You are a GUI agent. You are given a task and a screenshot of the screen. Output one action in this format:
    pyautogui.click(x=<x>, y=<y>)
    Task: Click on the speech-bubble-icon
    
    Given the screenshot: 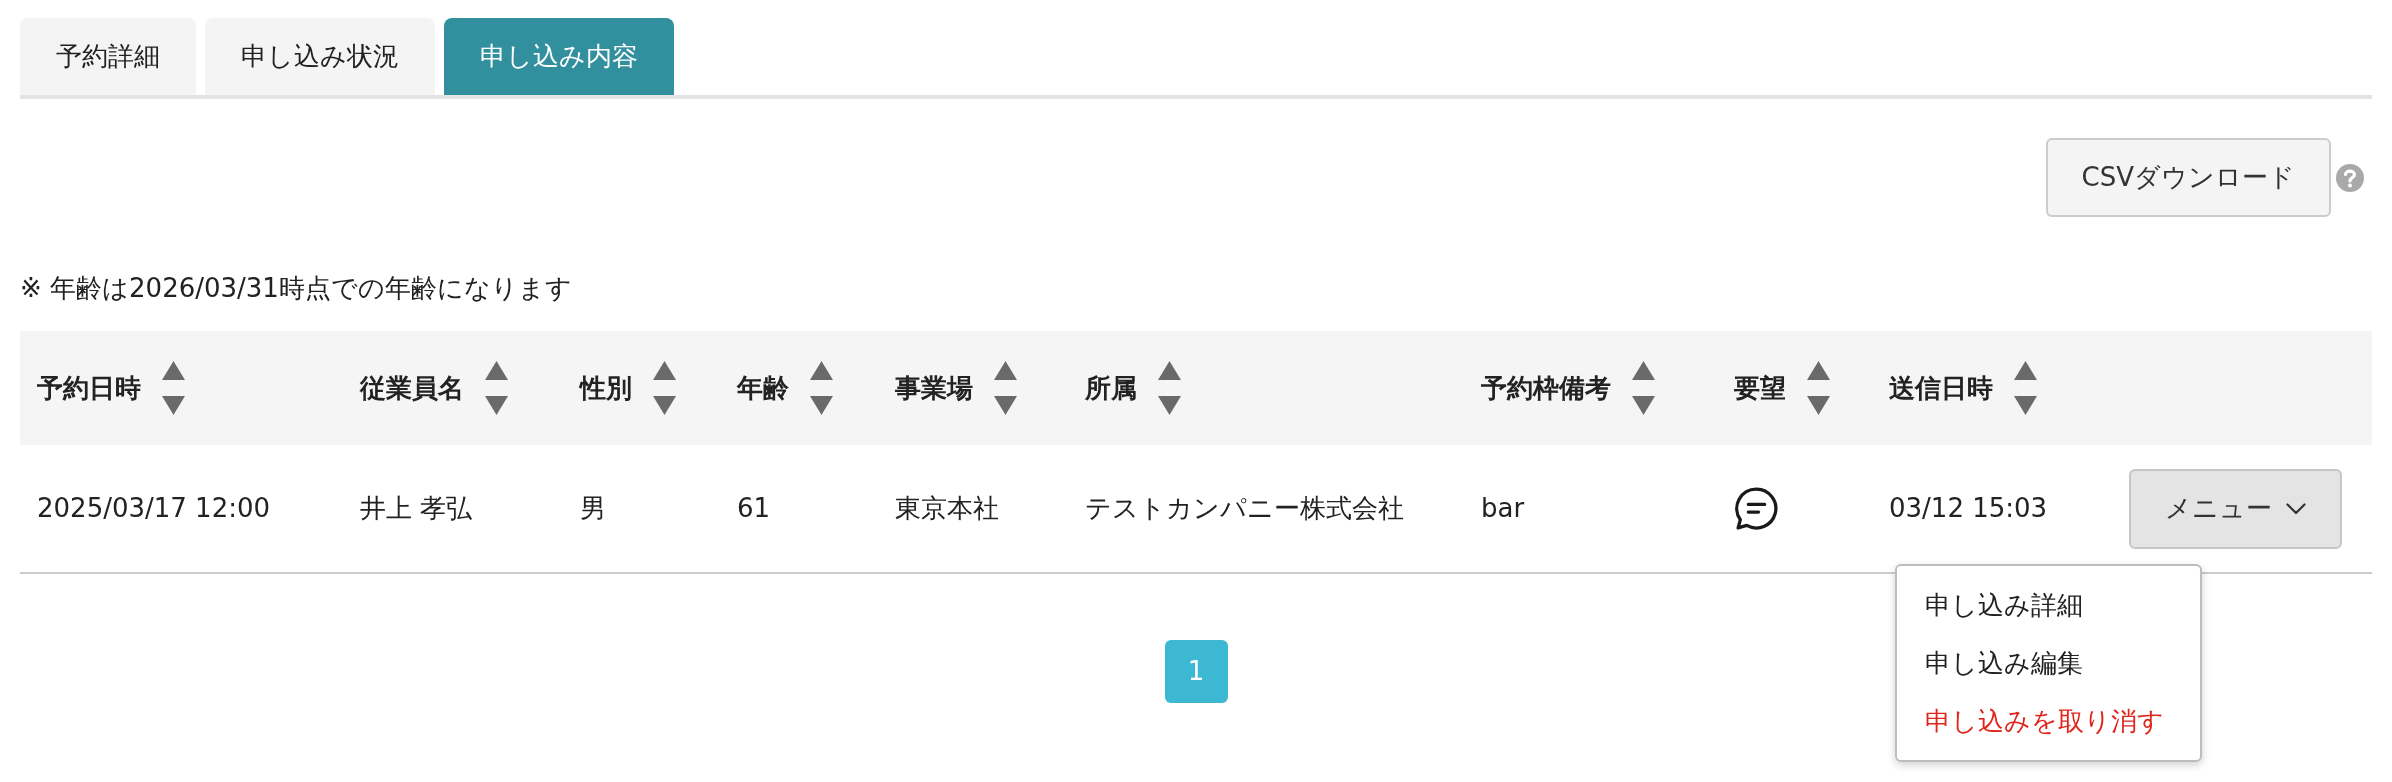 What is the action you would take?
    pyautogui.click(x=1756, y=508)
    